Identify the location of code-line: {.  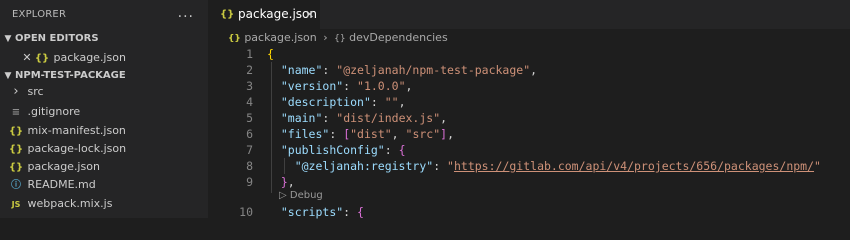
(270, 54).